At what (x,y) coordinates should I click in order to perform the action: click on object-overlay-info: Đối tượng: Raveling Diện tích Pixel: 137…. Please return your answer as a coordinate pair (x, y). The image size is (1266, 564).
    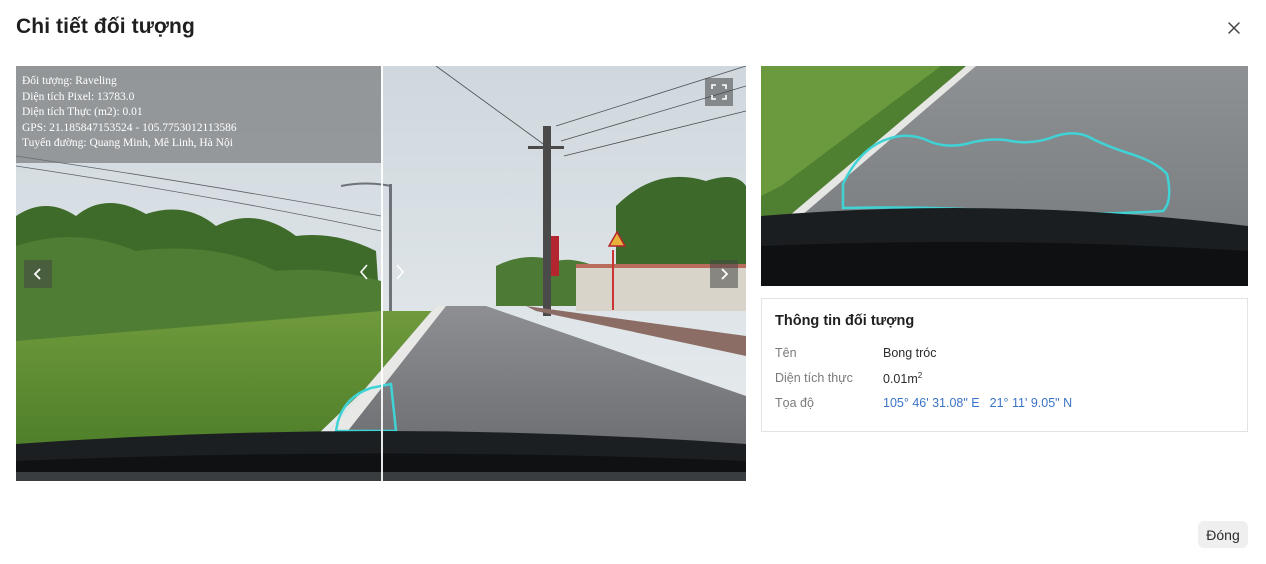
    Looking at the image, I should click on (198, 114).